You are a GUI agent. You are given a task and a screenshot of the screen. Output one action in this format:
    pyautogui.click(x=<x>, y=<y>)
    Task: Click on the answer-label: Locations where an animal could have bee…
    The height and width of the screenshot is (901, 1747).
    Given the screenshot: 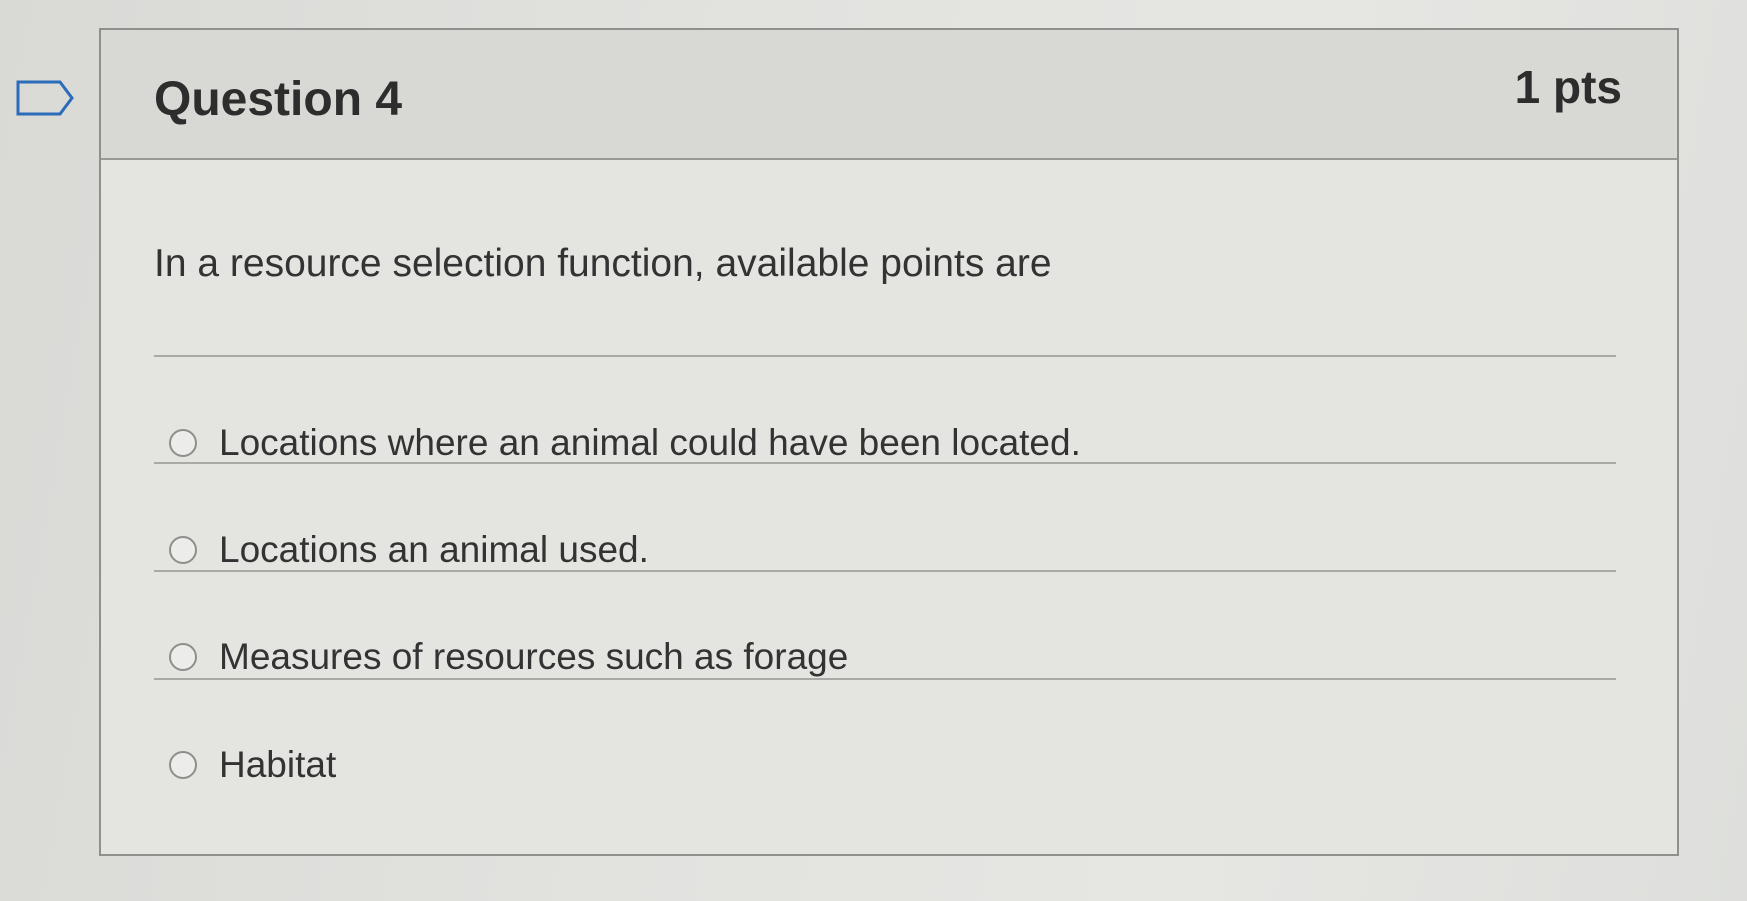 What is the action you would take?
    pyautogui.click(x=650, y=442)
    